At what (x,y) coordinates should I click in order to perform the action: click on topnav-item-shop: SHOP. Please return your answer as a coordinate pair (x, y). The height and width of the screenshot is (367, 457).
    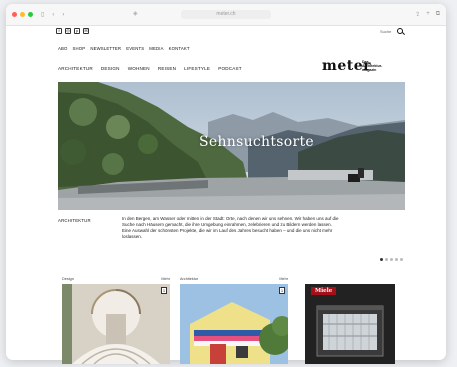
    Looking at the image, I should click on (79, 48).